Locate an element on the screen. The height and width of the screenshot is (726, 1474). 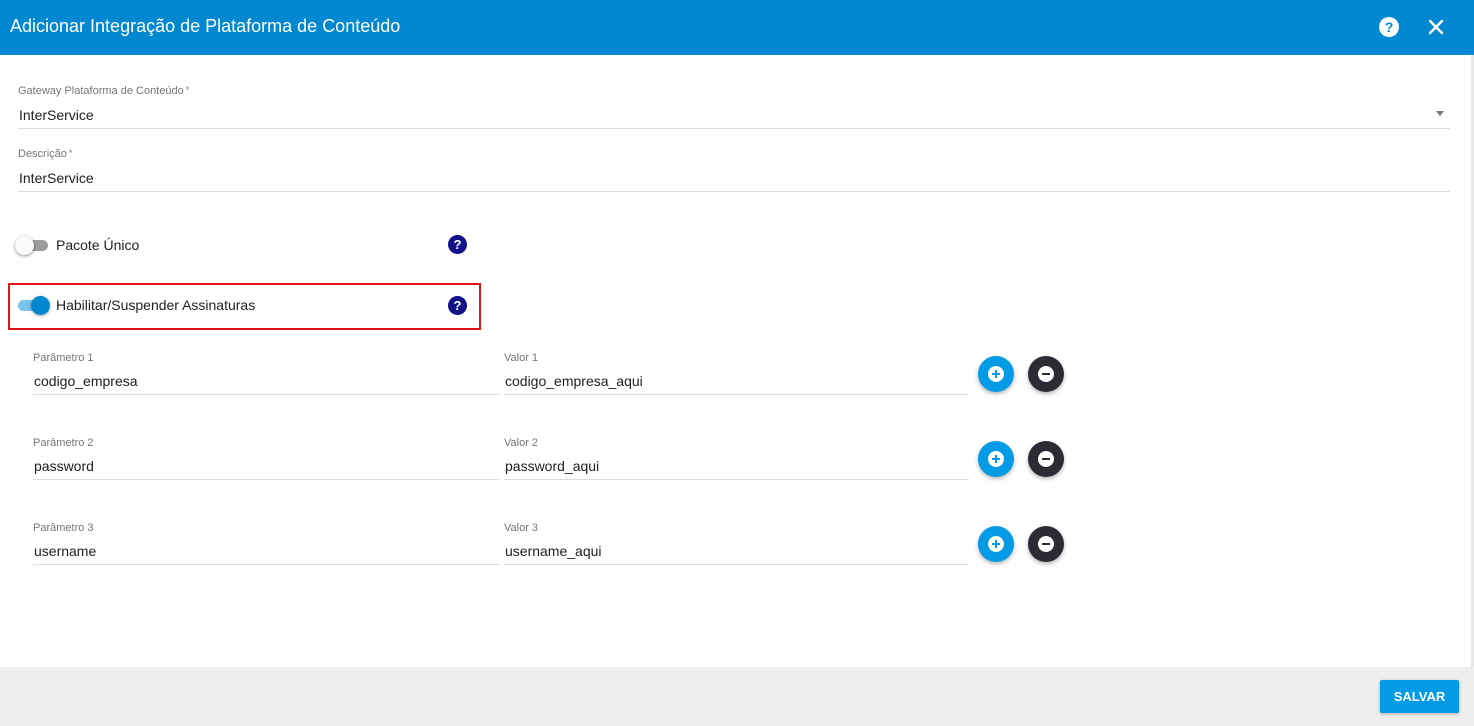
habilitar-suspender-label: Habilitar/Suspender Assinaturas is located at coordinates (156, 305).